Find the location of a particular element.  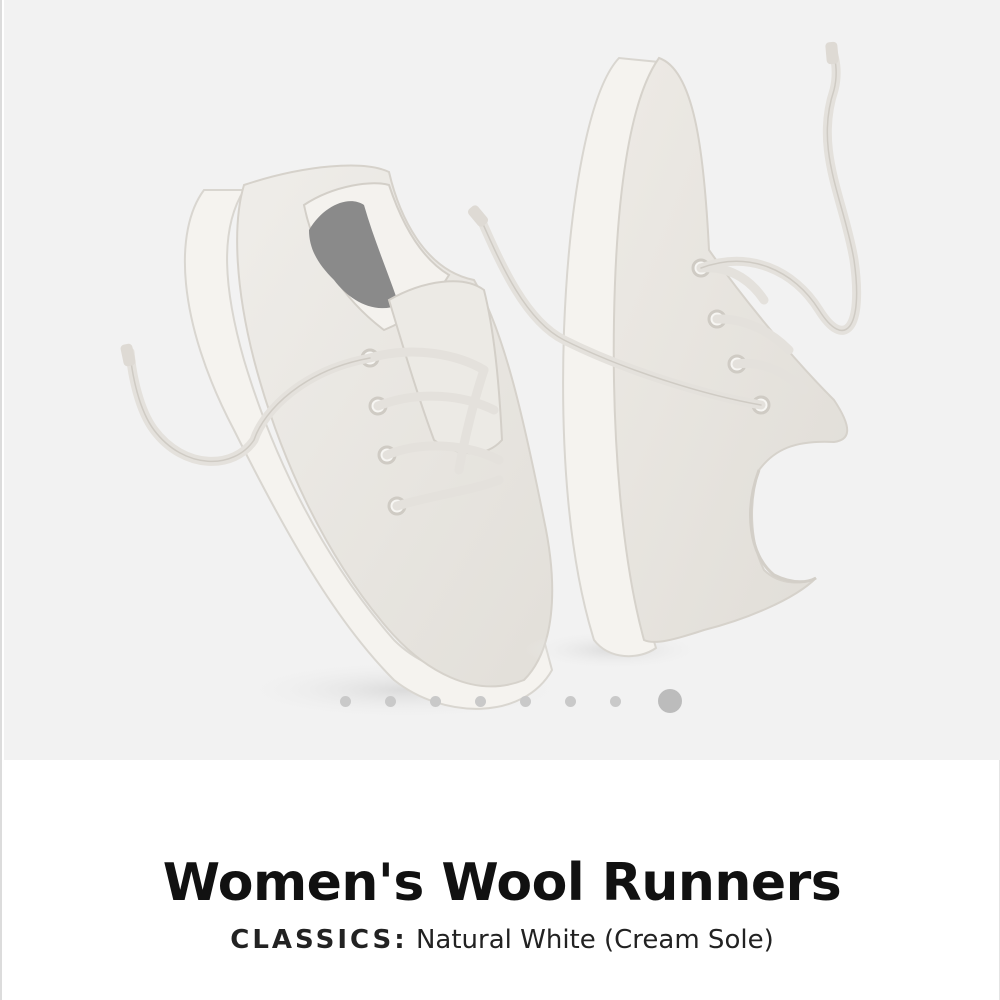

carousel-pagination is located at coordinates (502, 703).